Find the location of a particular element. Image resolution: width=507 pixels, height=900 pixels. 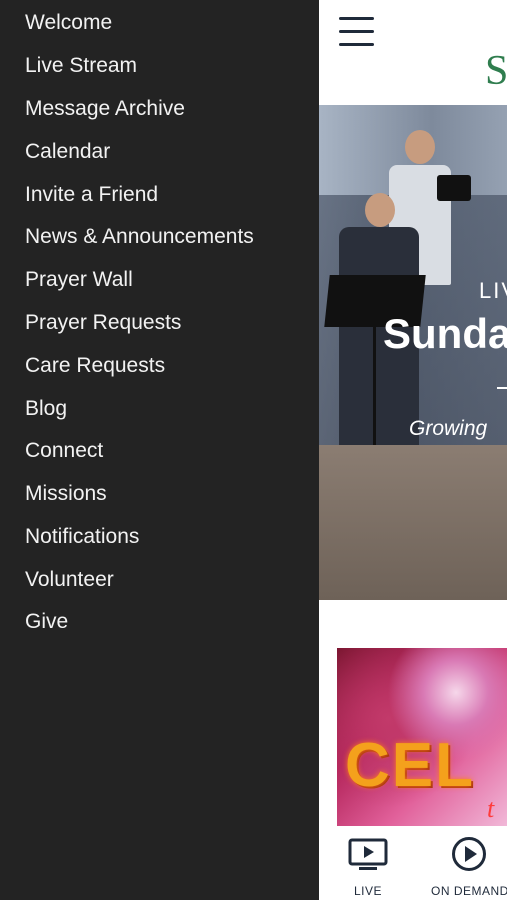

drawer-item-give: Give is located at coordinates (46, 622).